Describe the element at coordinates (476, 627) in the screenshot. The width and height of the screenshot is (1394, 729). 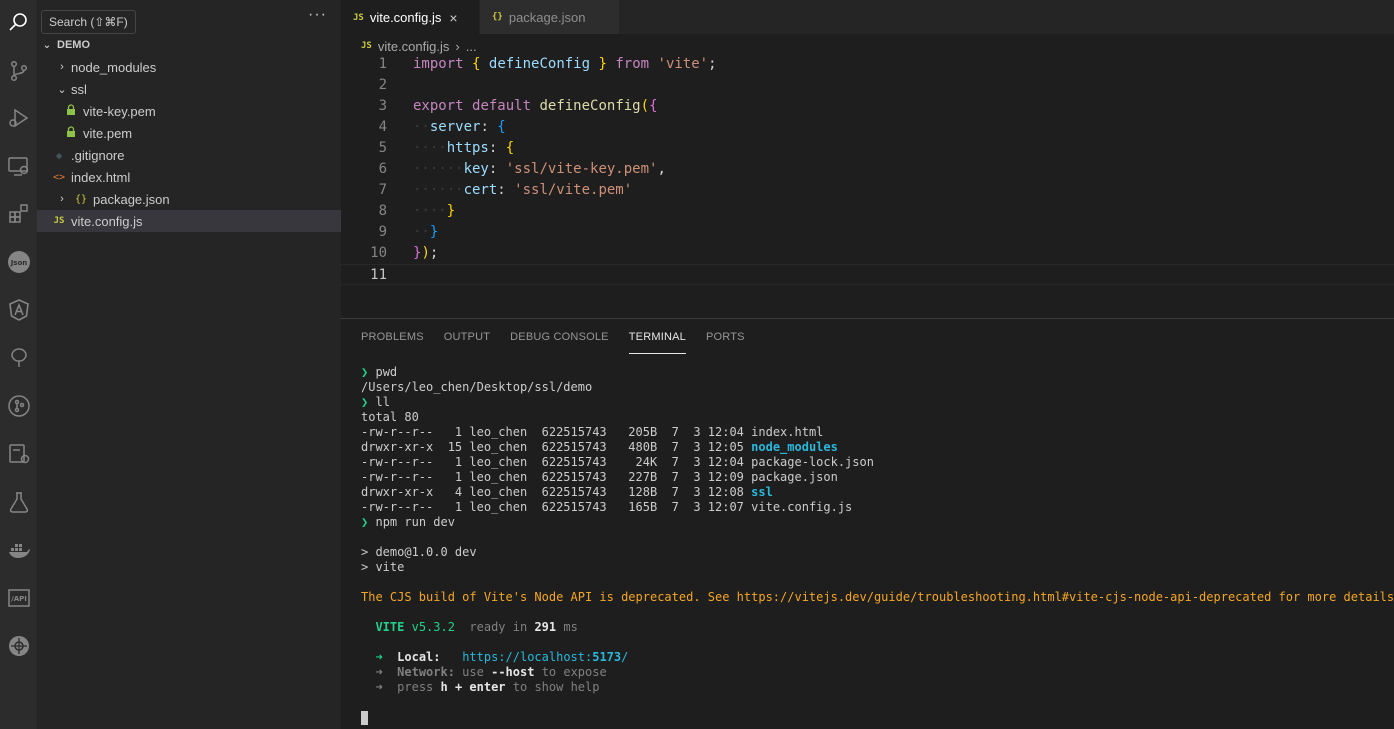
I see `vite-ready-line: VITE v5.3.2 ready in 291 ms` at that location.